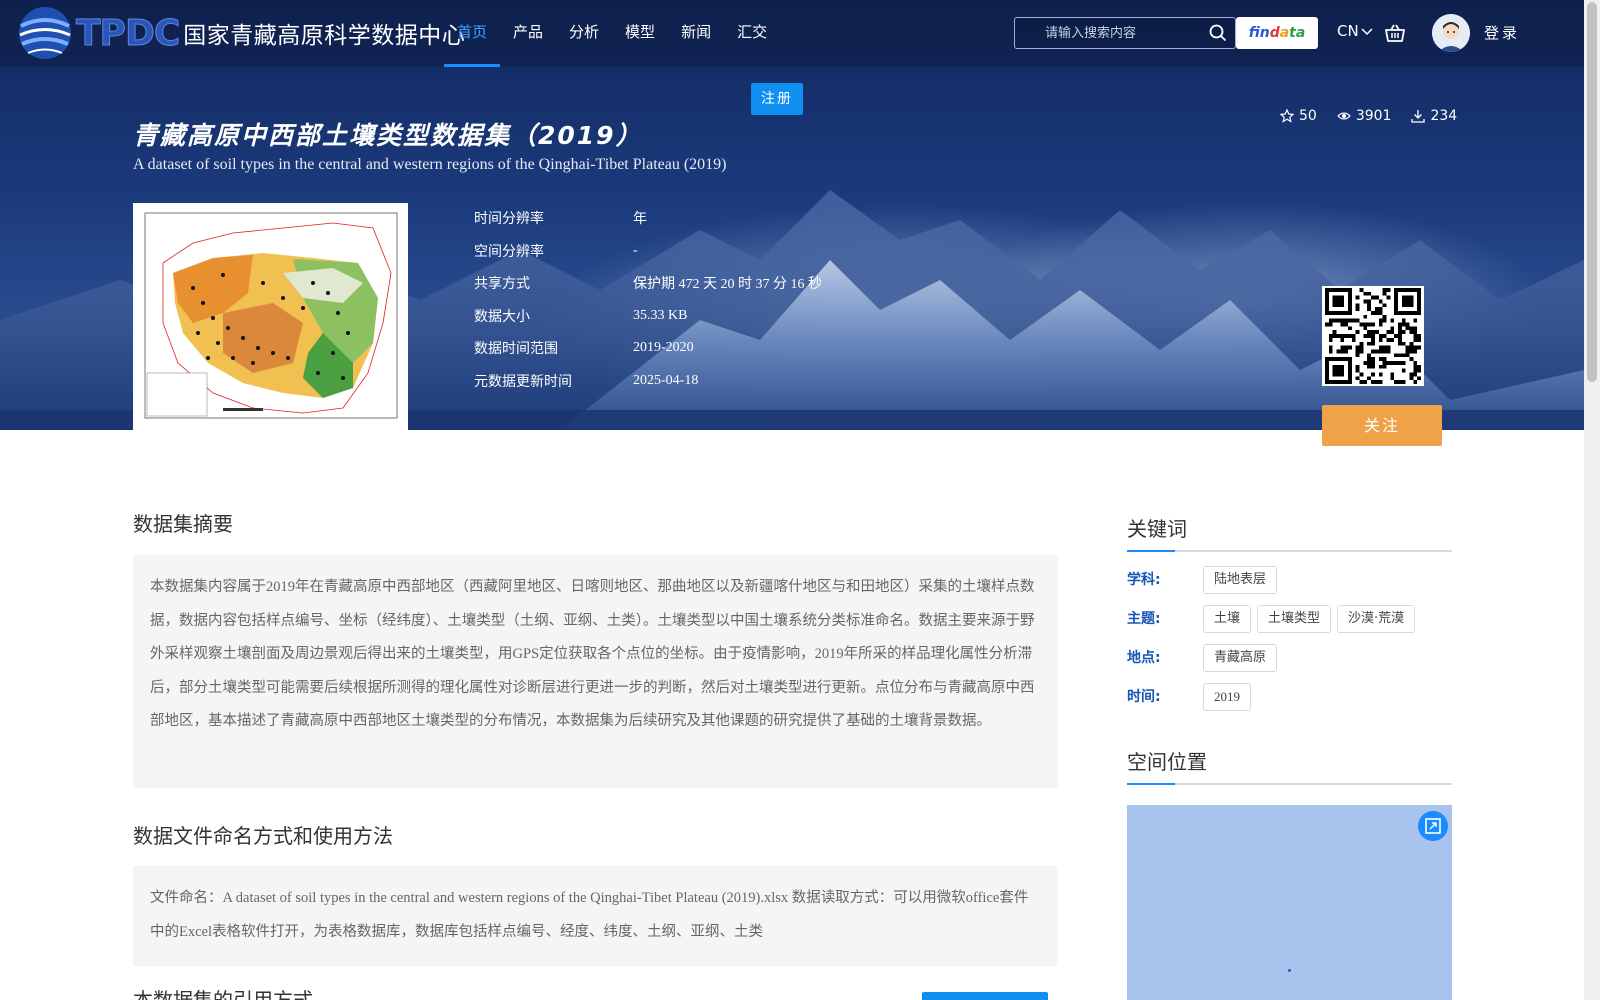  Describe the element at coordinates (985, 996) in the screenshot. I see `citation-button` at that location.